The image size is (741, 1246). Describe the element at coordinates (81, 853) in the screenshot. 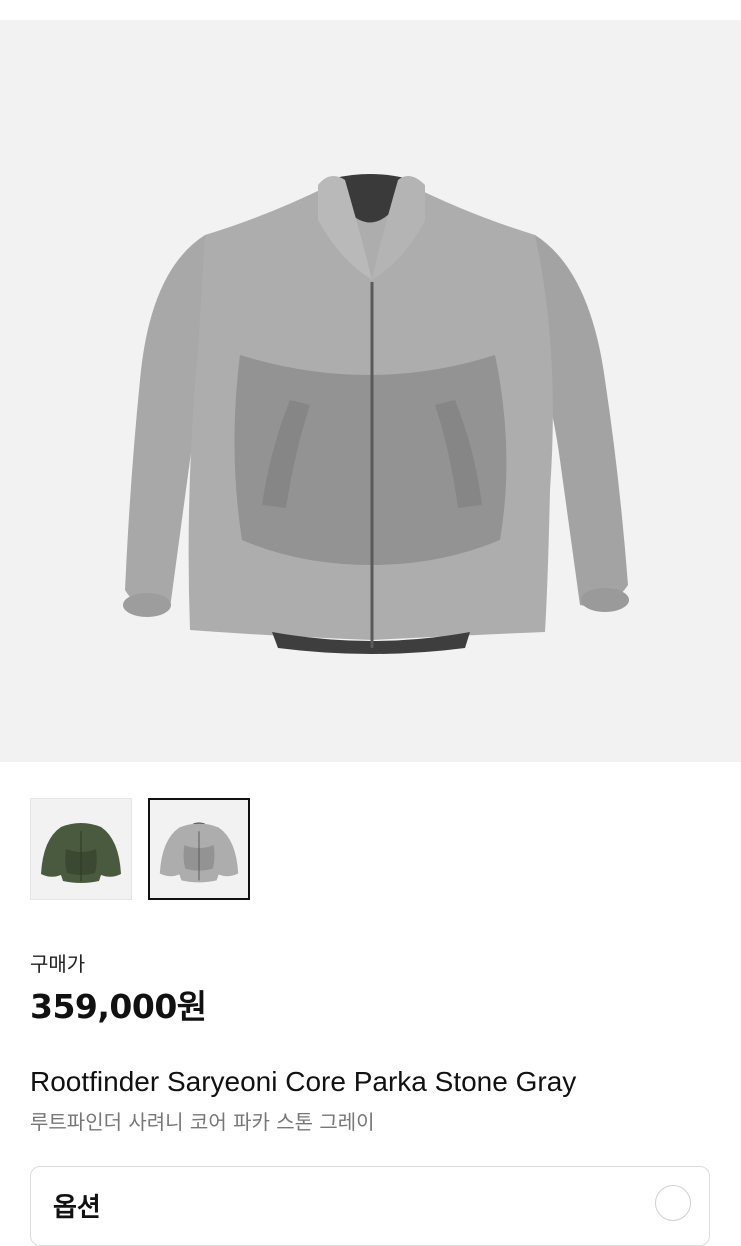

I see `jacket-olive-green-thumbnail` at that location.